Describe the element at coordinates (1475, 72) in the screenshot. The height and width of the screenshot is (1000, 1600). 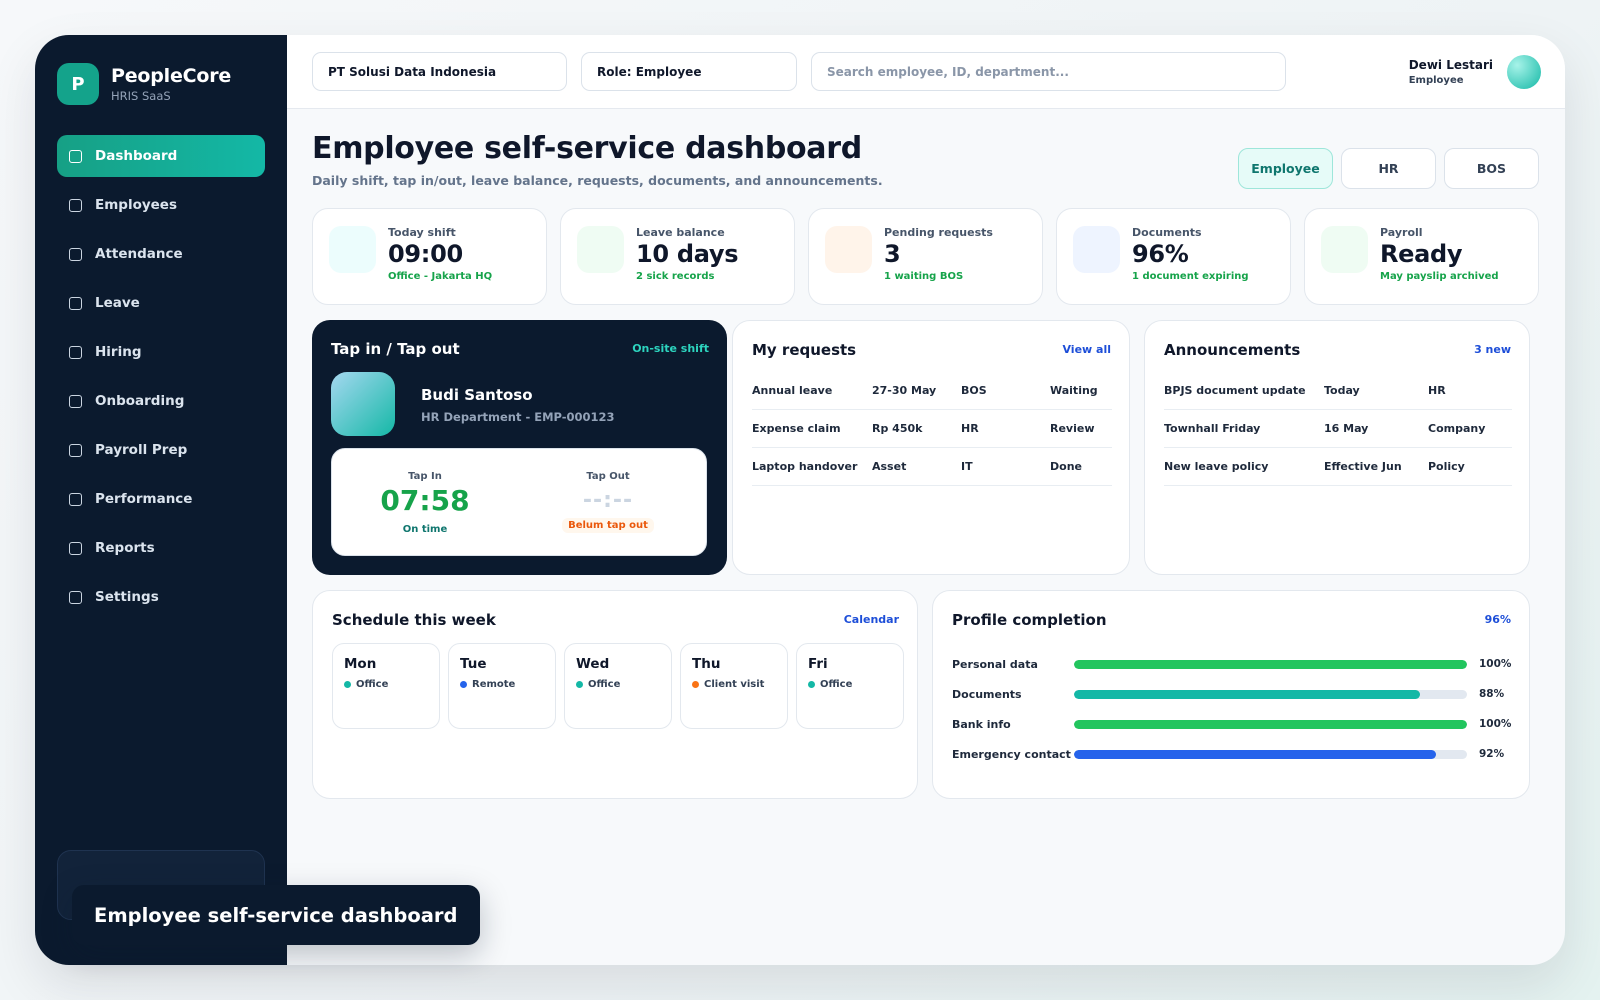
I see `user-menu: Dewi Lestari Employee` at that location.